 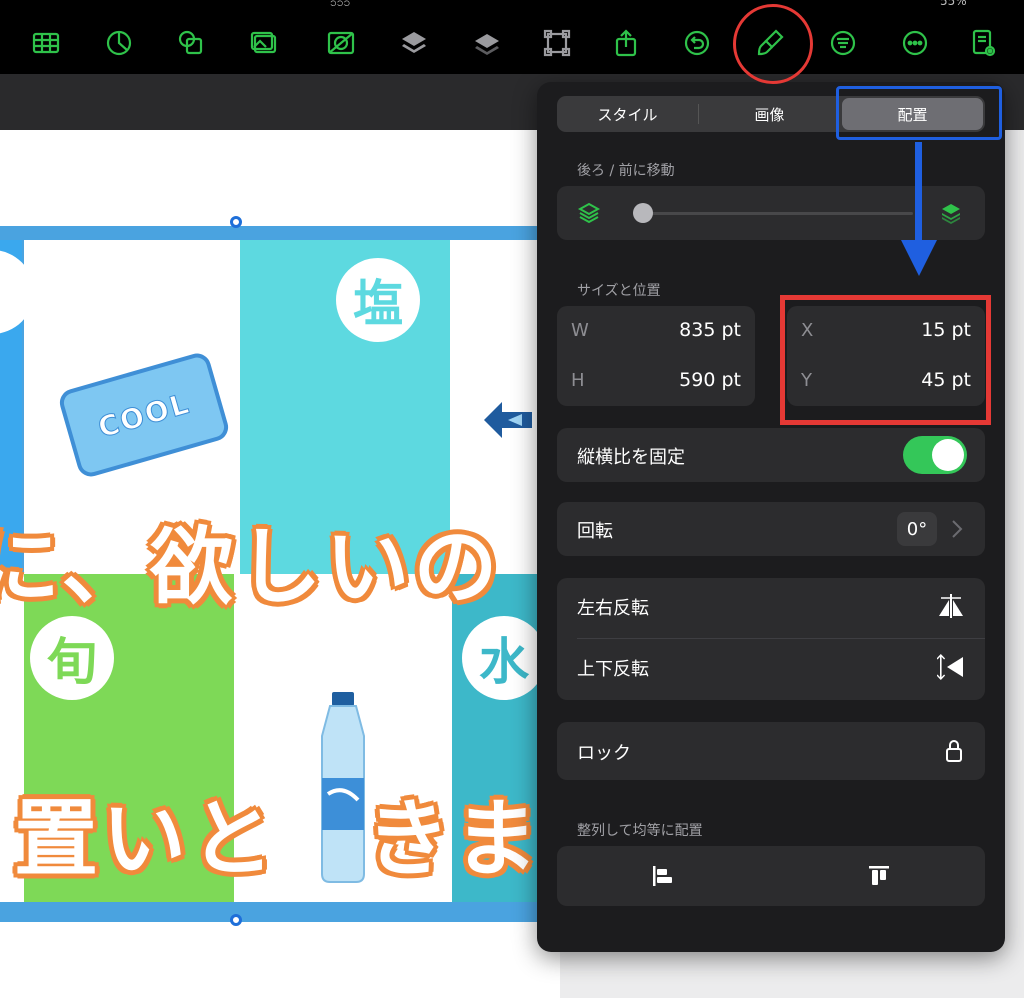 I want to click on lock-row: ロック, so click(x=771, y=751).